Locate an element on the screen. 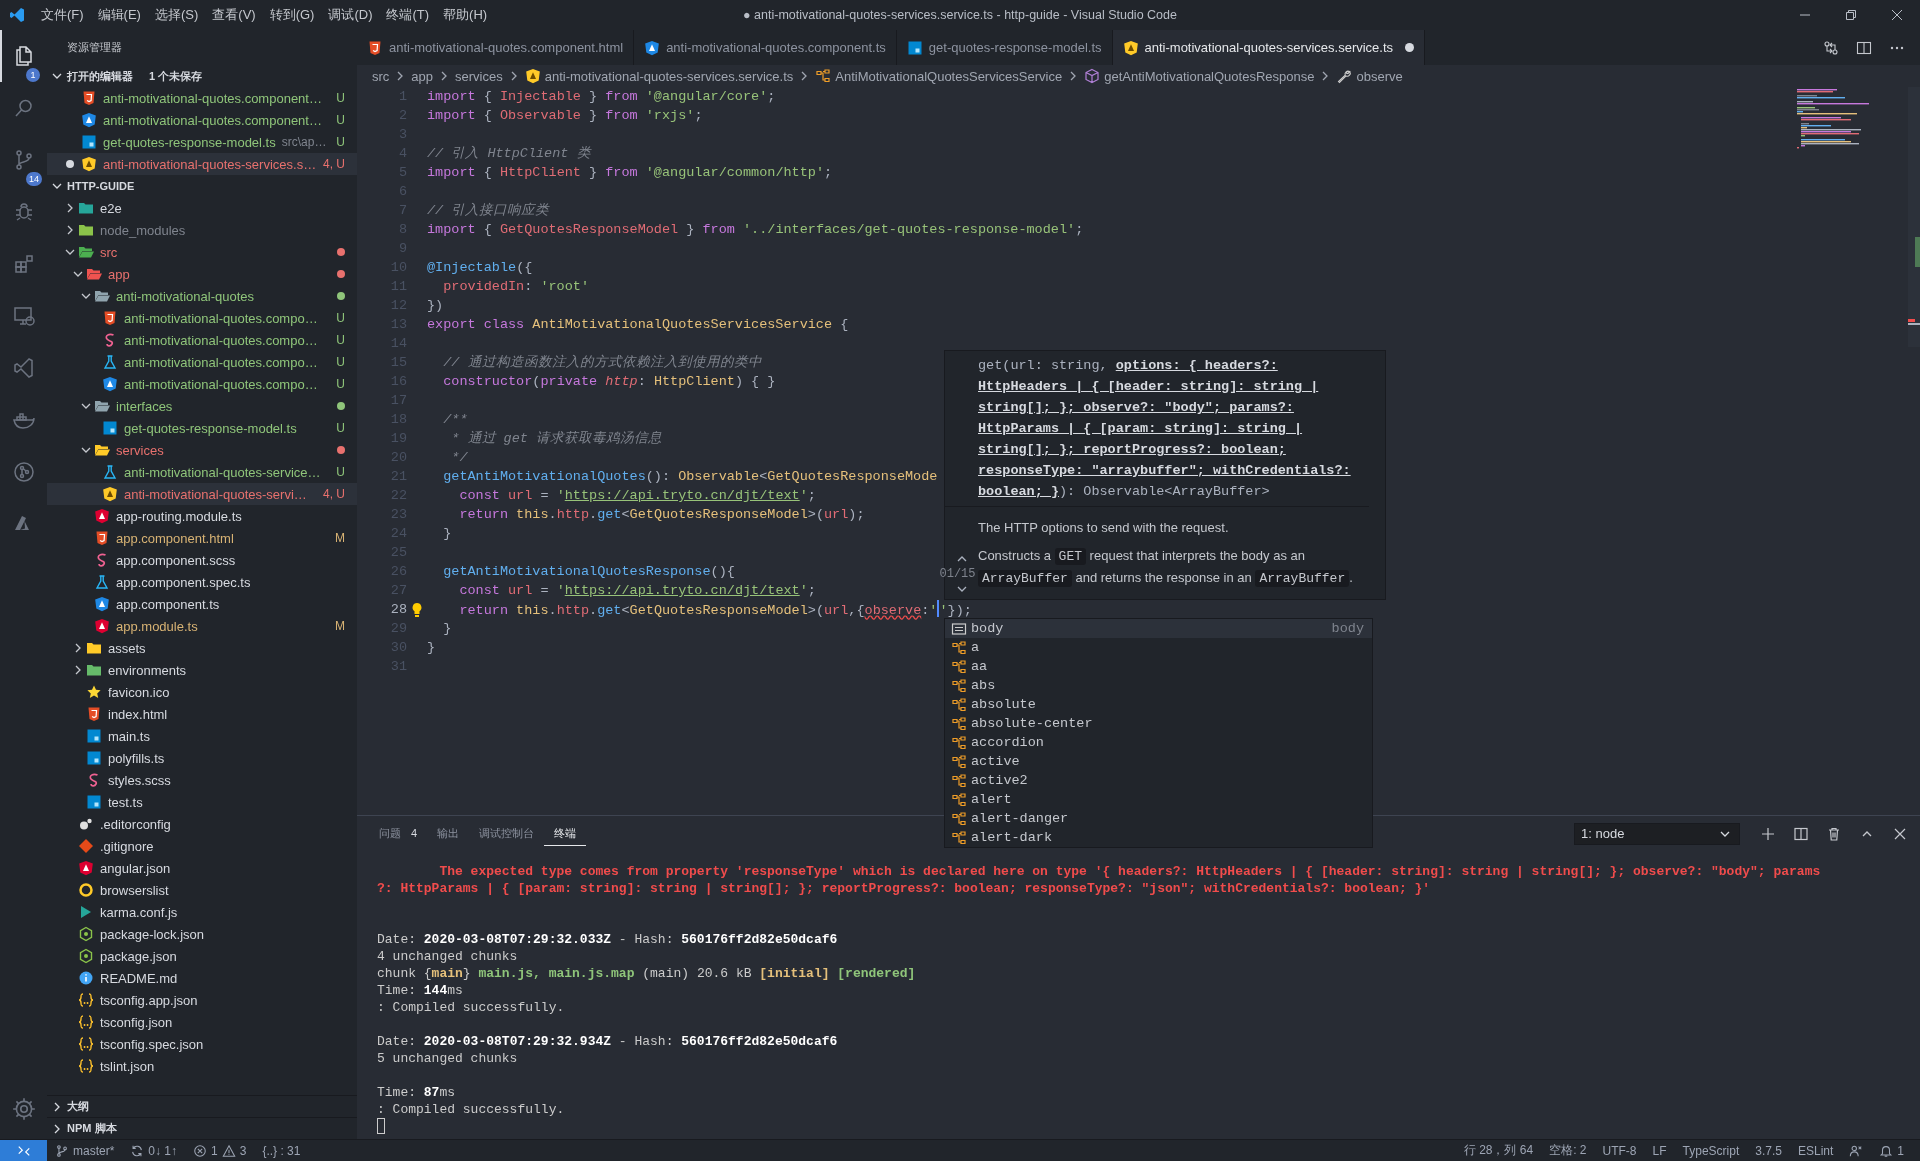  terminal-select: 1: node is located at coordinates (1657, 833).